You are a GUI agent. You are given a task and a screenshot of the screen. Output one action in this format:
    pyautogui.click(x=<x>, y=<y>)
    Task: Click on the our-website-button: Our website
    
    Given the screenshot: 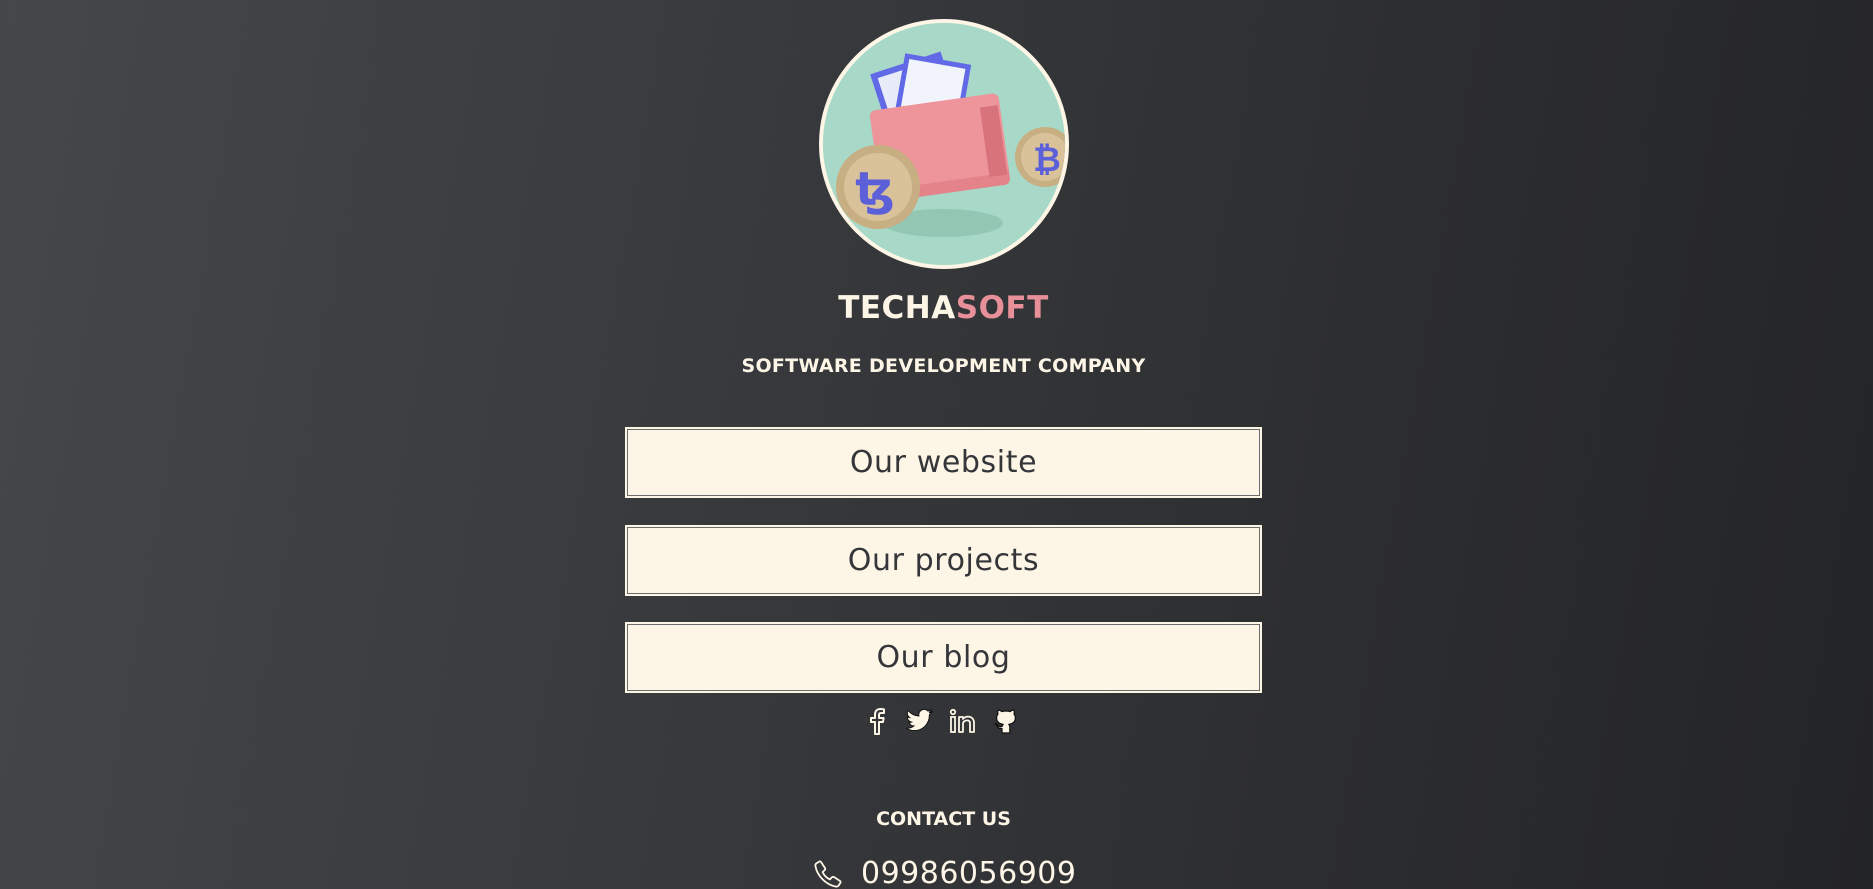 What is the action you would take?
    pyautogui.click(x=943, y=462)
    